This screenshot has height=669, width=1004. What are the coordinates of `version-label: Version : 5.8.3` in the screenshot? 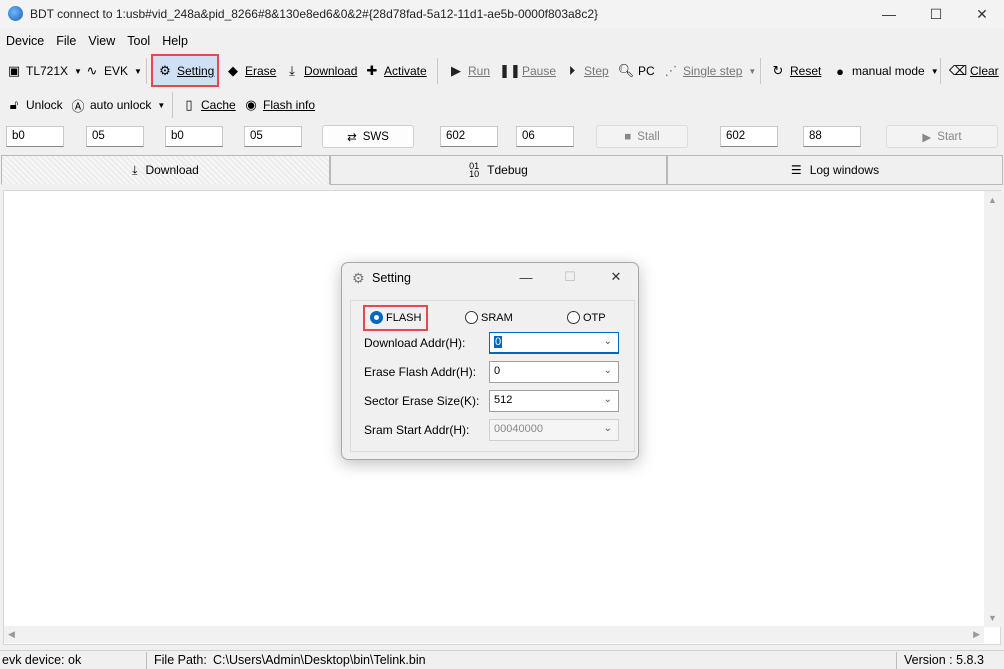 It's located at (944, 660).